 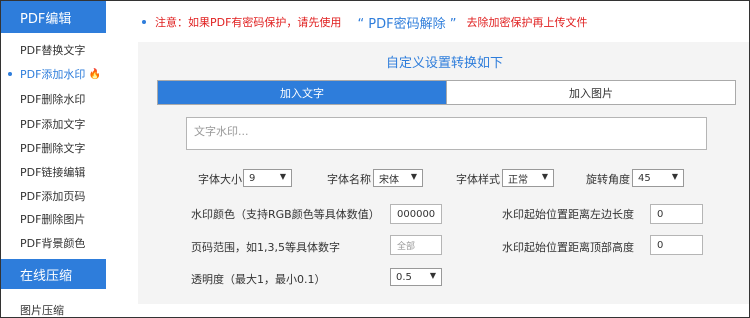 I want to click on sidebar-item-label: PDF添加水印, so click(x=53, y=74).